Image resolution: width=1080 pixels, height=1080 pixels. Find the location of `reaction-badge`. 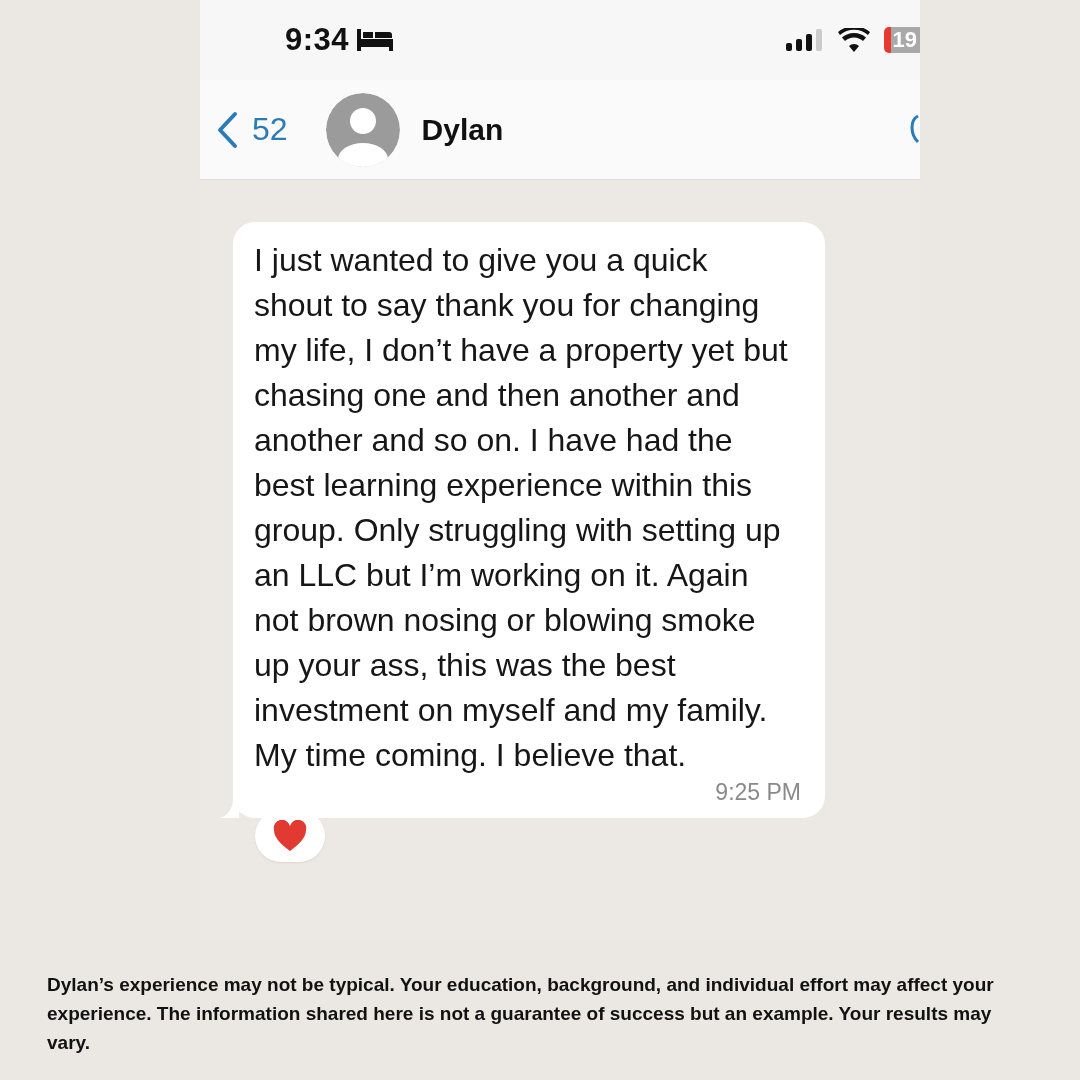

reaction-badge is located at coordinates (290, 836).